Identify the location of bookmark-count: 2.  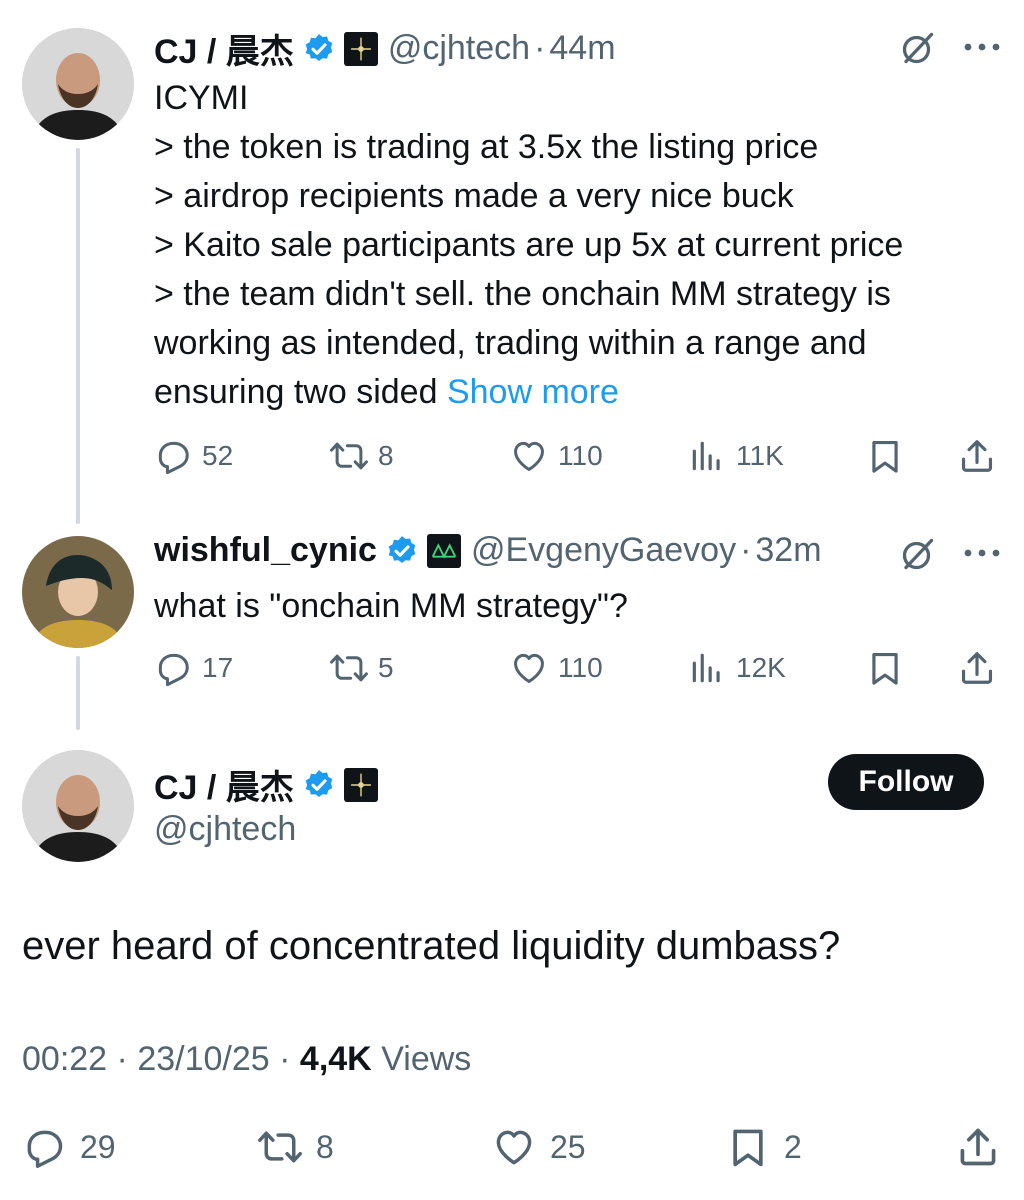
(793, 1146).